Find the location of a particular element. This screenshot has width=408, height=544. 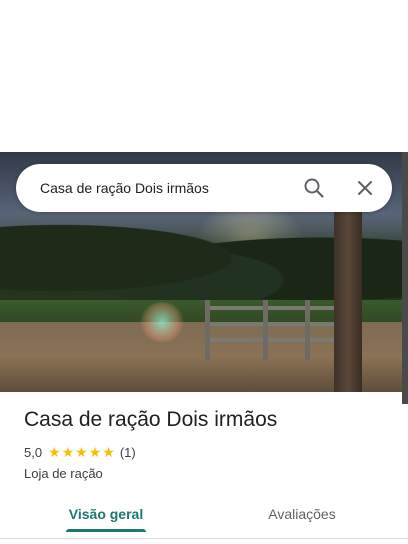

scrollbar is located at coordinates (405, 278).